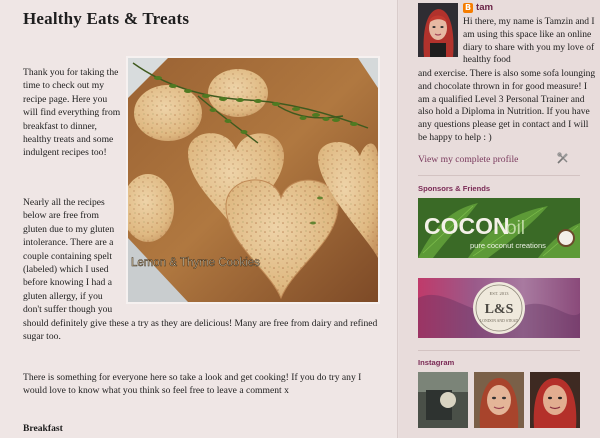 This screenshot has width=600, height=438. Describe the element at coordinates (195, 263) in the screenshot. I see `photo-caption: Lemon & Thyme Cookies` at that location.